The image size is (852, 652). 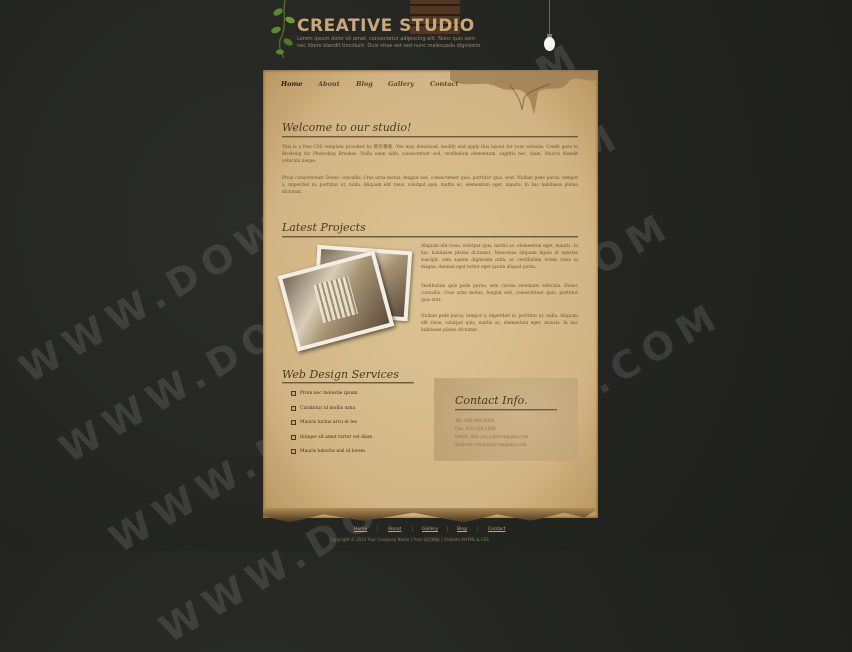 I want to click on list-item: Mauris lobortis nisl id lorem, so click(x=351, y=455).